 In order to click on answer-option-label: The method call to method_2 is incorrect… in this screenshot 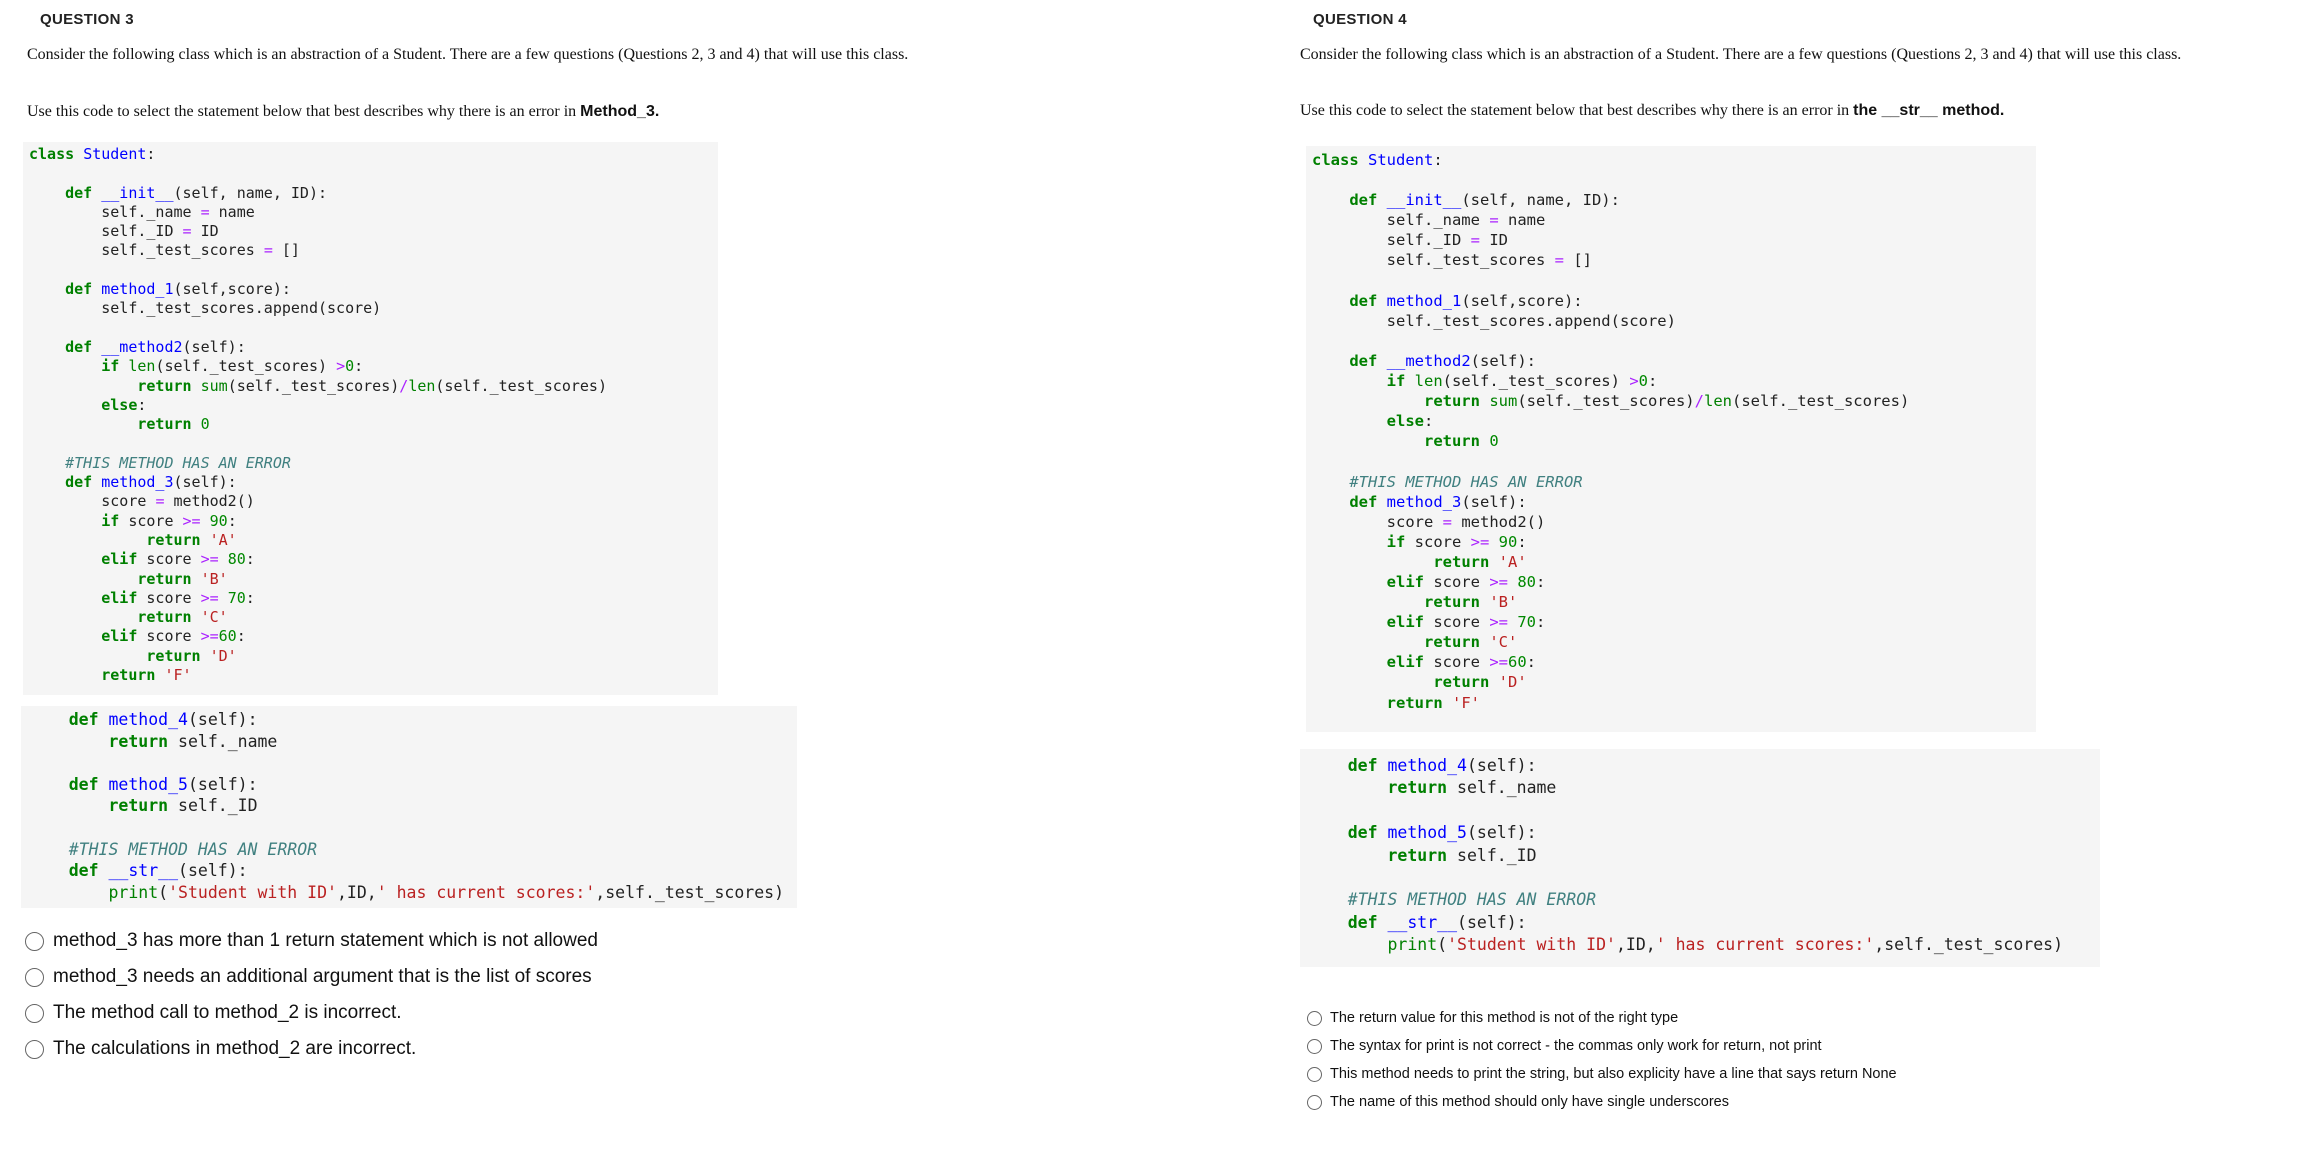, I will do `click(227, 1012)`.